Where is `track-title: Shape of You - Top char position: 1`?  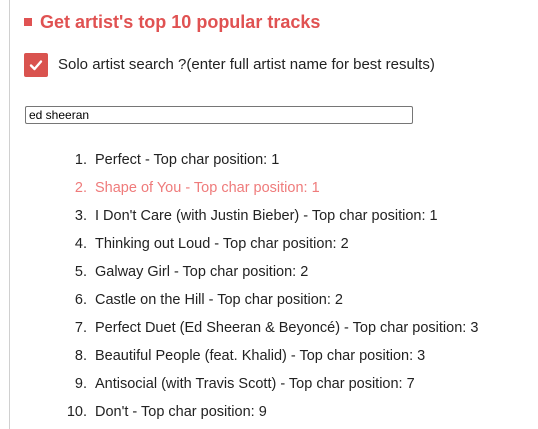
track-title: Shape of You - Top char position: 1 is located at coordinates (207, 188).